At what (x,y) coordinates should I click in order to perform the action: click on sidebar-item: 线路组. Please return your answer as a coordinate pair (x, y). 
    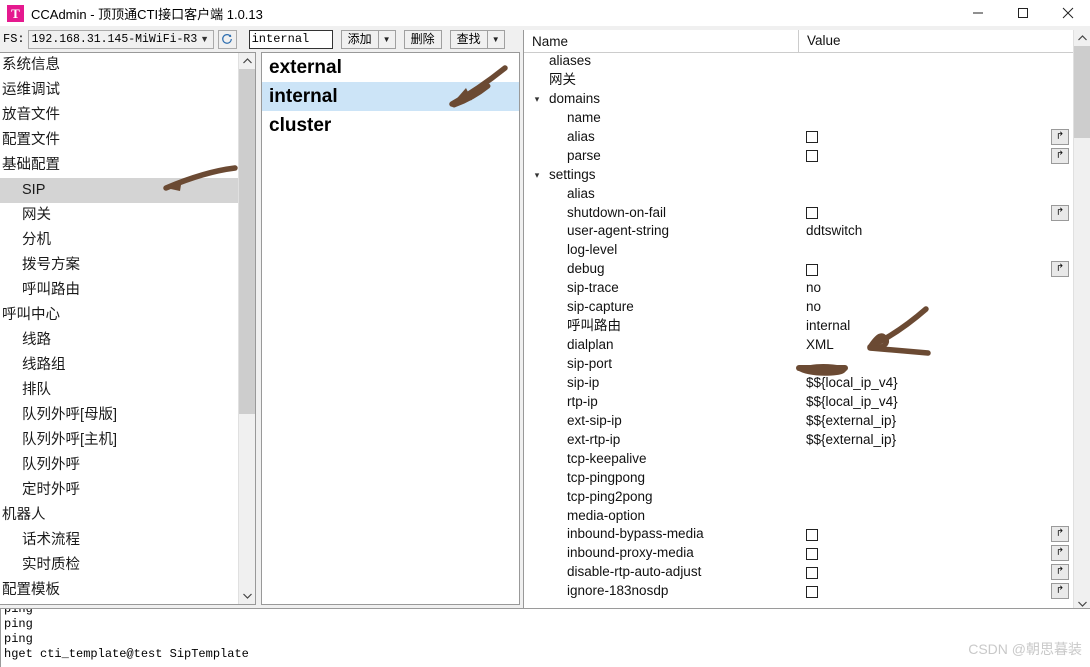
    Looking at the image, I should click on (119, 365).